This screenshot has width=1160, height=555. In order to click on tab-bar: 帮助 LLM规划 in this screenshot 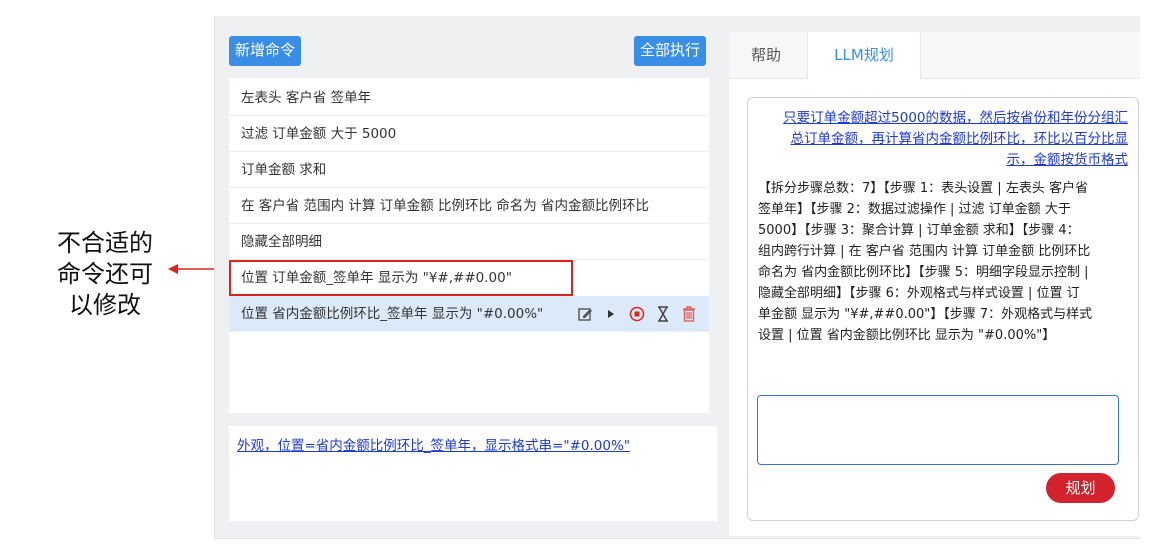, I will do `click(934, 55)`.